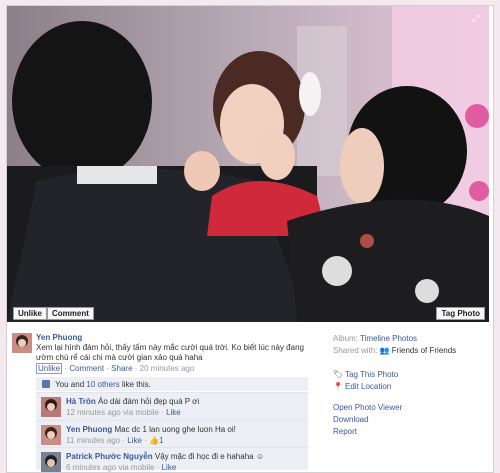 Image resolution: width=500 pixels, height=473 pixels. What do you see at coordinates (22, 343) in the screenshot?
I see `author-avatar` at bounding box center [22, 343].